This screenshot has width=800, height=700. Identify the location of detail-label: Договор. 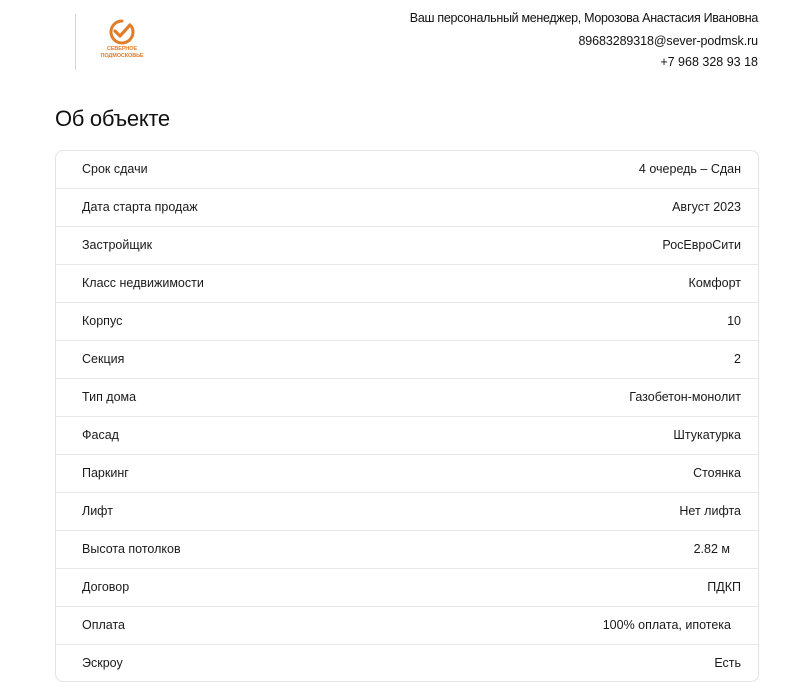
(106, 587).